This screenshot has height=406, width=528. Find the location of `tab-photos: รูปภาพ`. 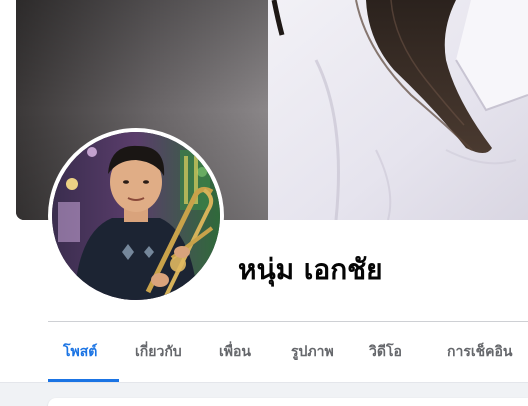

tab-photos: รูปภาพ is located at coordinates (312, 352).